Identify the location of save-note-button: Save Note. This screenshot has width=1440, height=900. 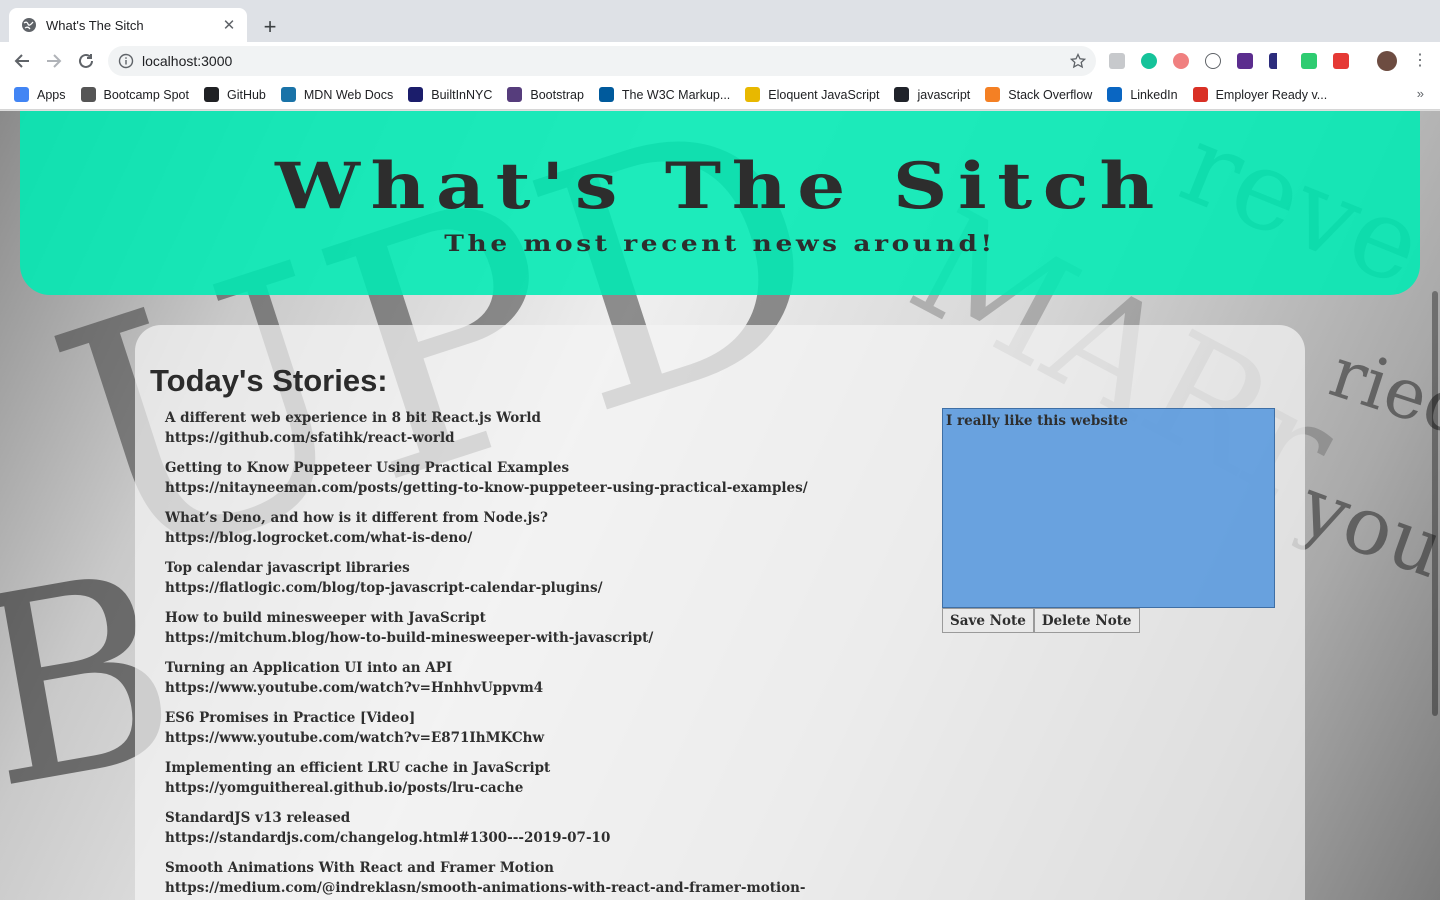
(988, 620).